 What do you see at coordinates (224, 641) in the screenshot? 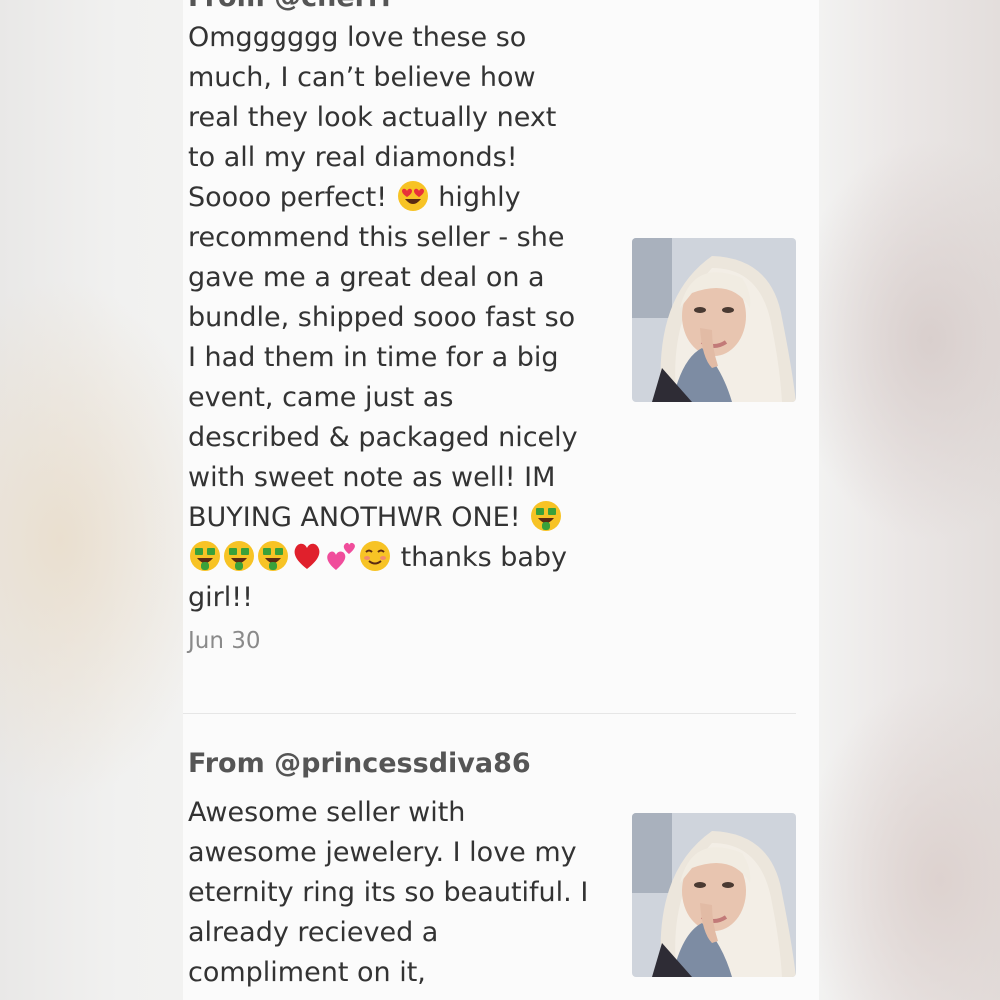
I see `review-date: Jun 30` at bounding box center [224, 641].